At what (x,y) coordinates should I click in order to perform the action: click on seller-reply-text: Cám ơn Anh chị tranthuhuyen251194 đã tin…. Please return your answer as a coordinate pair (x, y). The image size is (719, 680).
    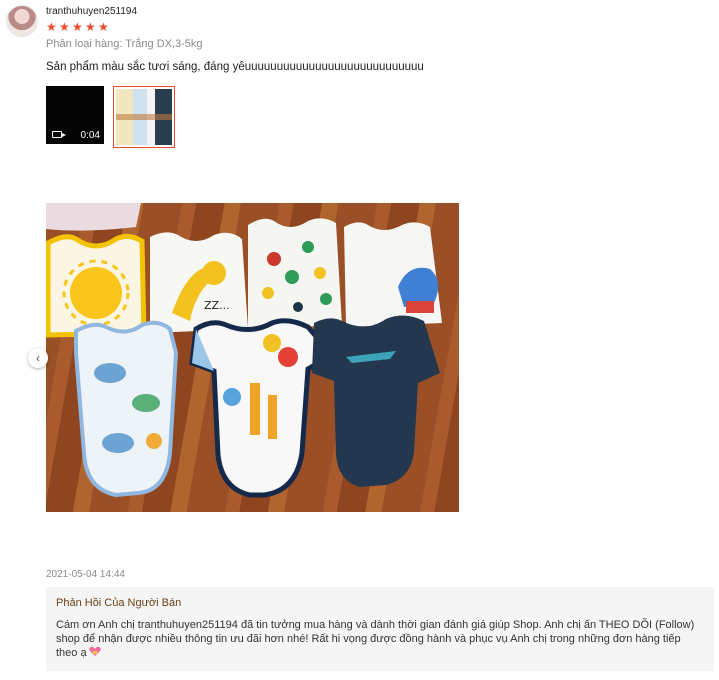
    Looking at the image, I should click on (375, 639).